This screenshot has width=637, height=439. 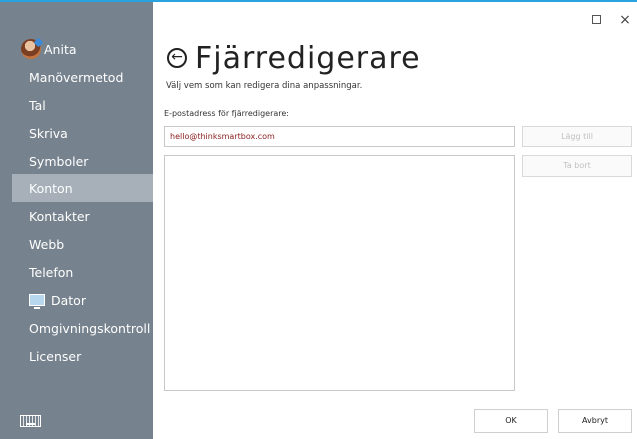 What do you see at coordinates (511, 421) in the screenshot?
I see `ok-button: OK` at bounding box center [511, 421].